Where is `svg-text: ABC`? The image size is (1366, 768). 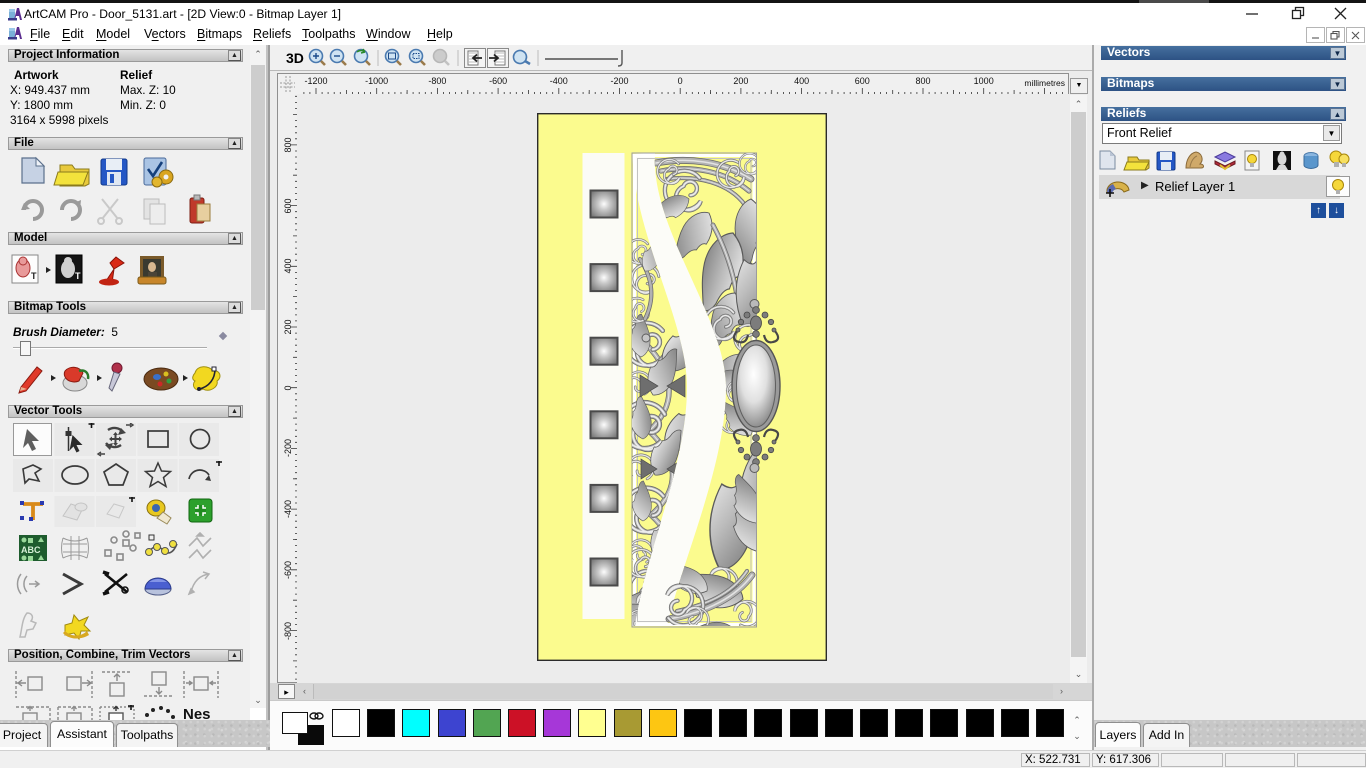 svg-text: ABC is located at coordinates (31, 550).